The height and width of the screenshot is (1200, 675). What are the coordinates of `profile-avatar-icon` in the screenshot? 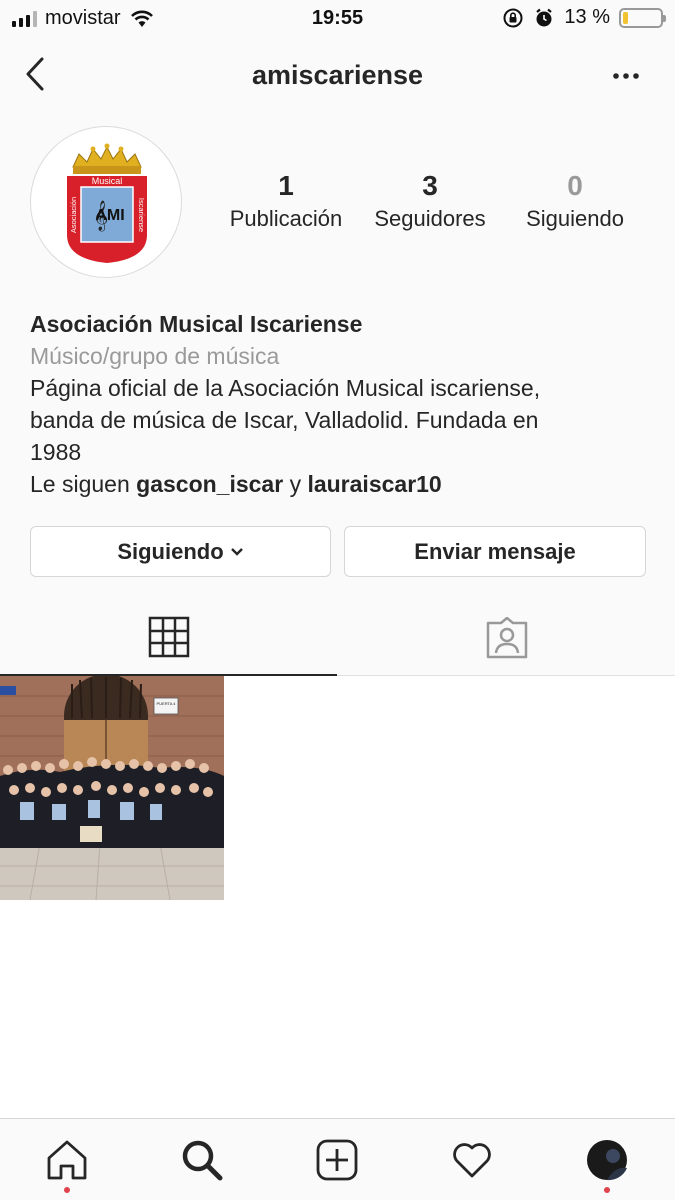 It's located at (607, 1160).